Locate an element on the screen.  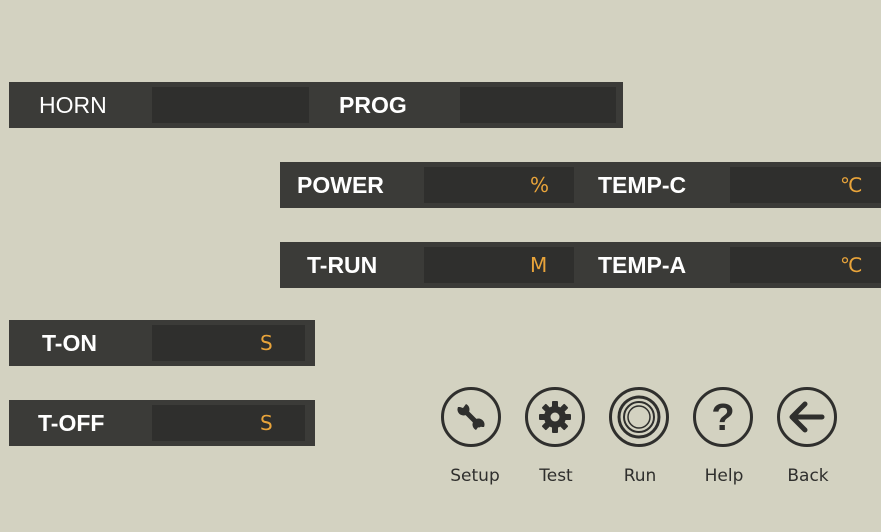
test-label: Test is located at coordinates (556, 476).